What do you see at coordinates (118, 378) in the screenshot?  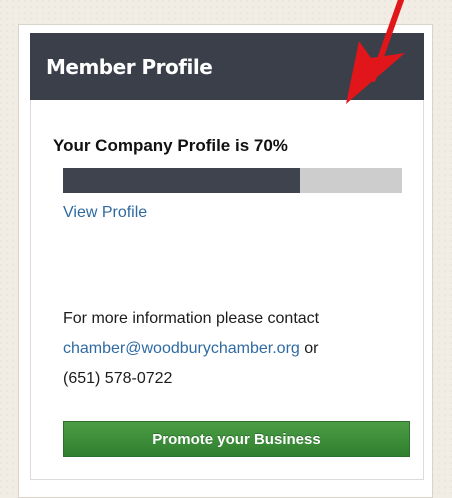 I see `contact-phone: (651) 578-0722` at bounding box center [118, 378].